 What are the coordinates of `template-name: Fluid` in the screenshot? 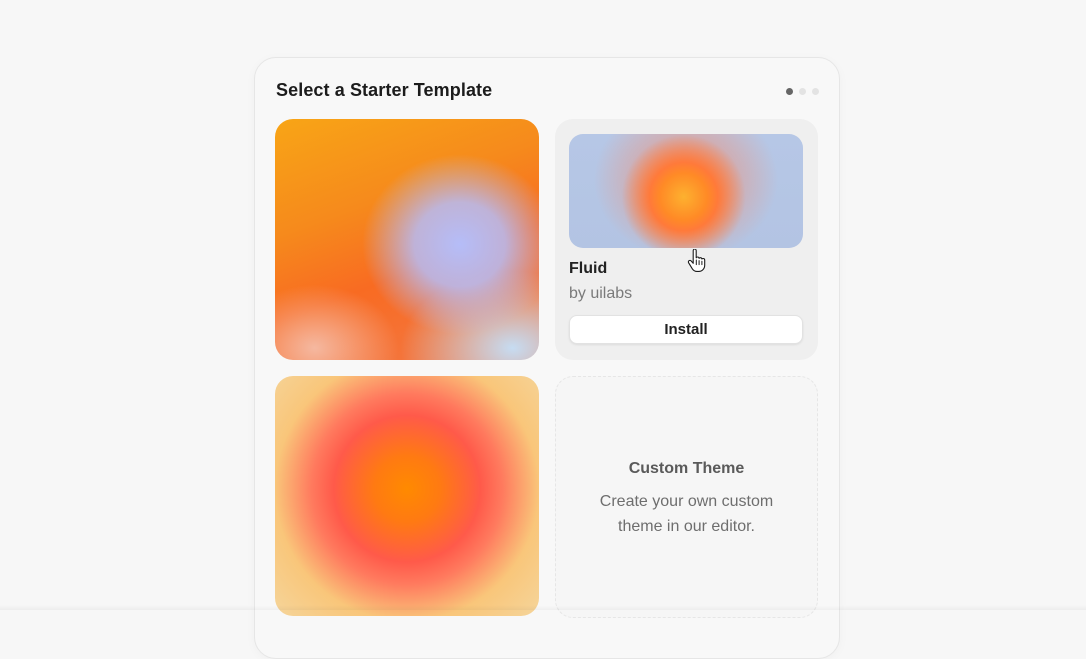 It's located at (588, 269).